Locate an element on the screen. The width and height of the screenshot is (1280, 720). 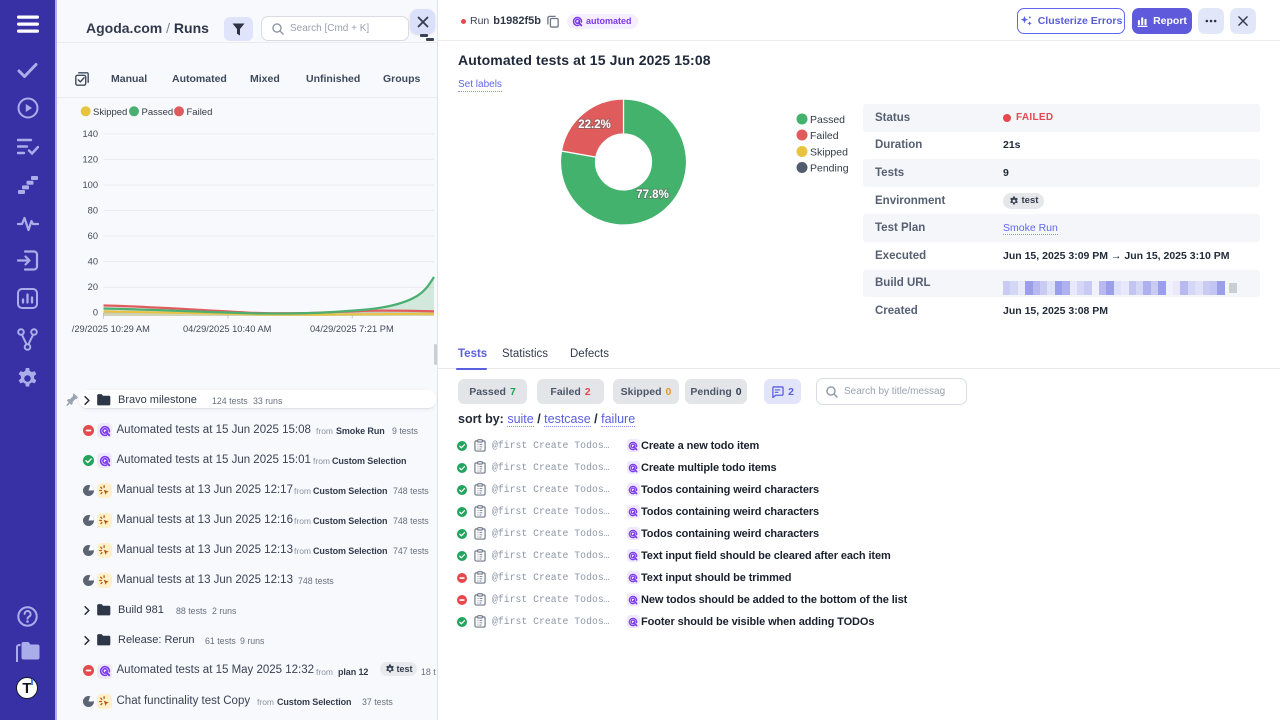
svg-text: 0 is located at coordinates (95, 313).